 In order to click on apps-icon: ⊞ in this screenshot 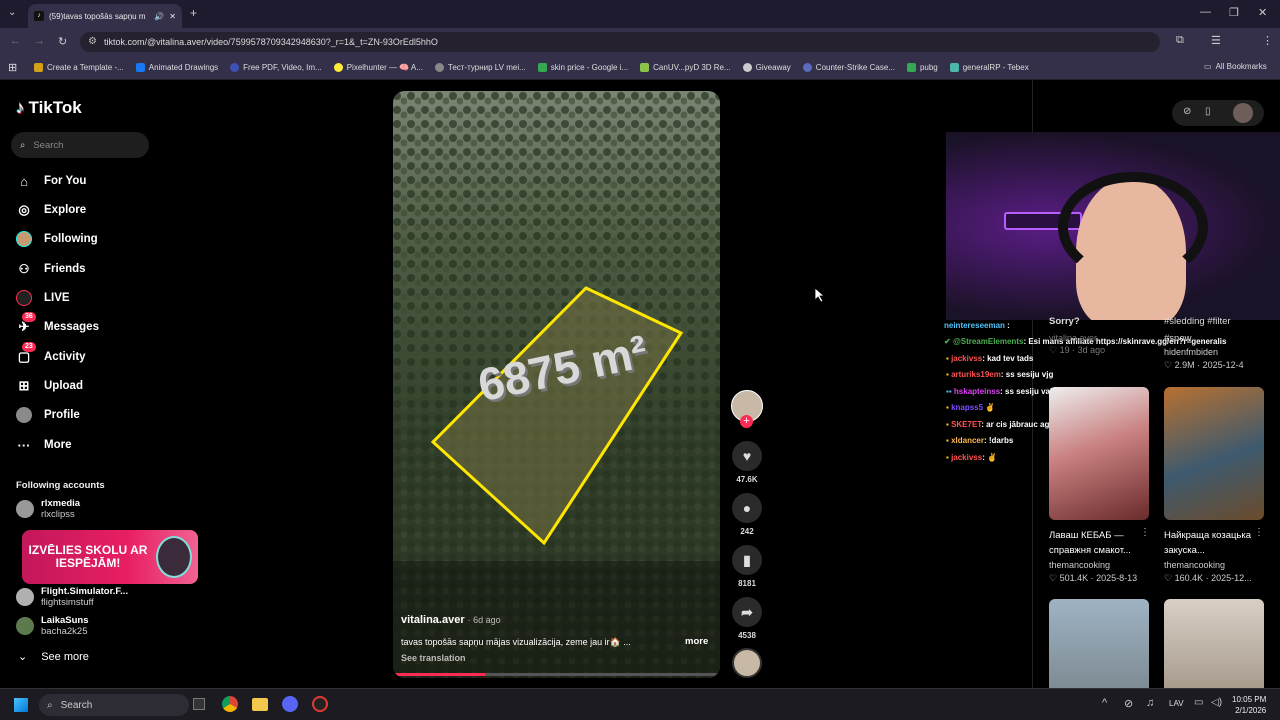, I will do `click(12, 67)`.